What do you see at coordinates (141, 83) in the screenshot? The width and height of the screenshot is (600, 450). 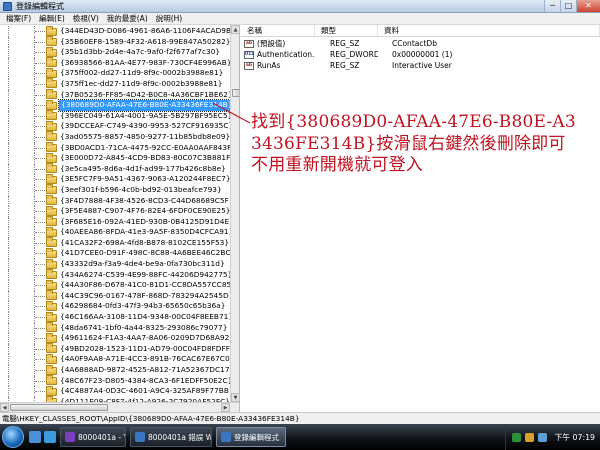 I see `registry-key-label: {375ff1ec-dd27-11d9-8f9c-0002b3988e81}` at bounding box center [141, 83].